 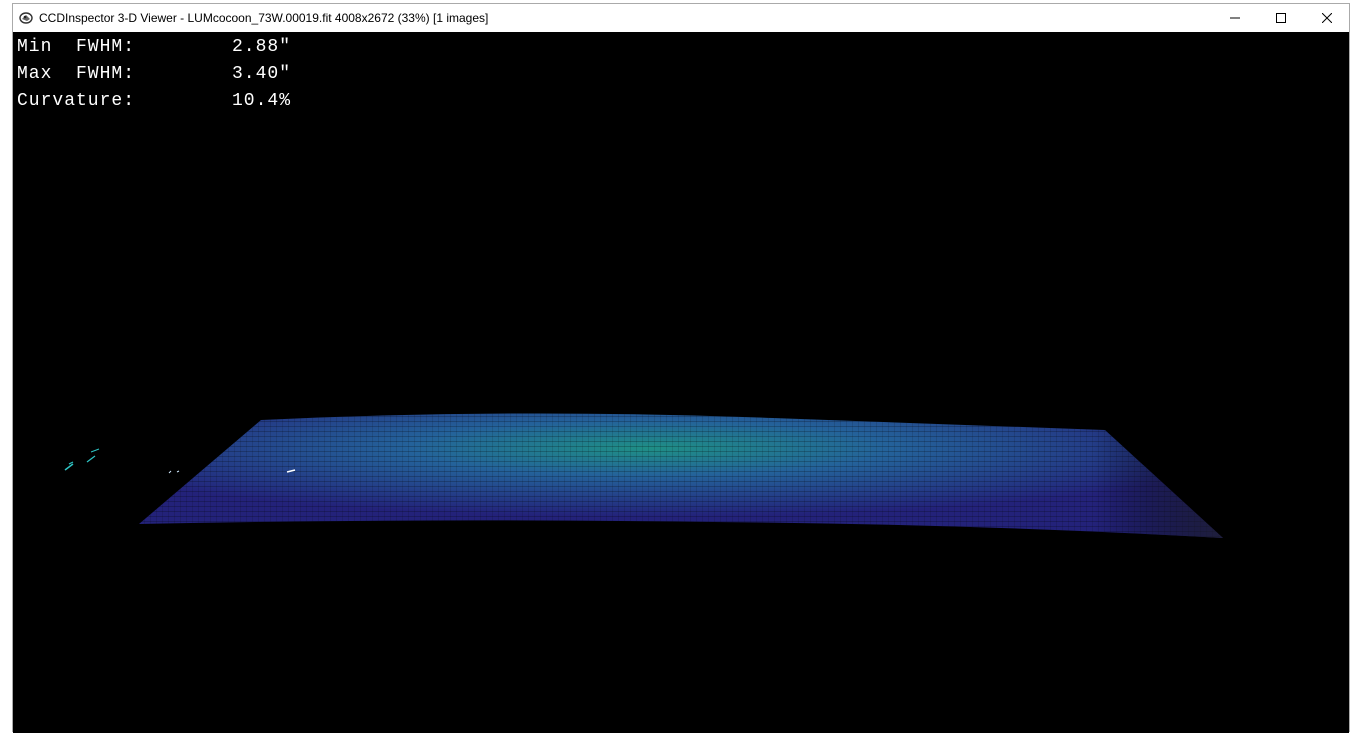 I want to click on min-fwhm-label: Min FWHM:, so click(x=76, y=47).